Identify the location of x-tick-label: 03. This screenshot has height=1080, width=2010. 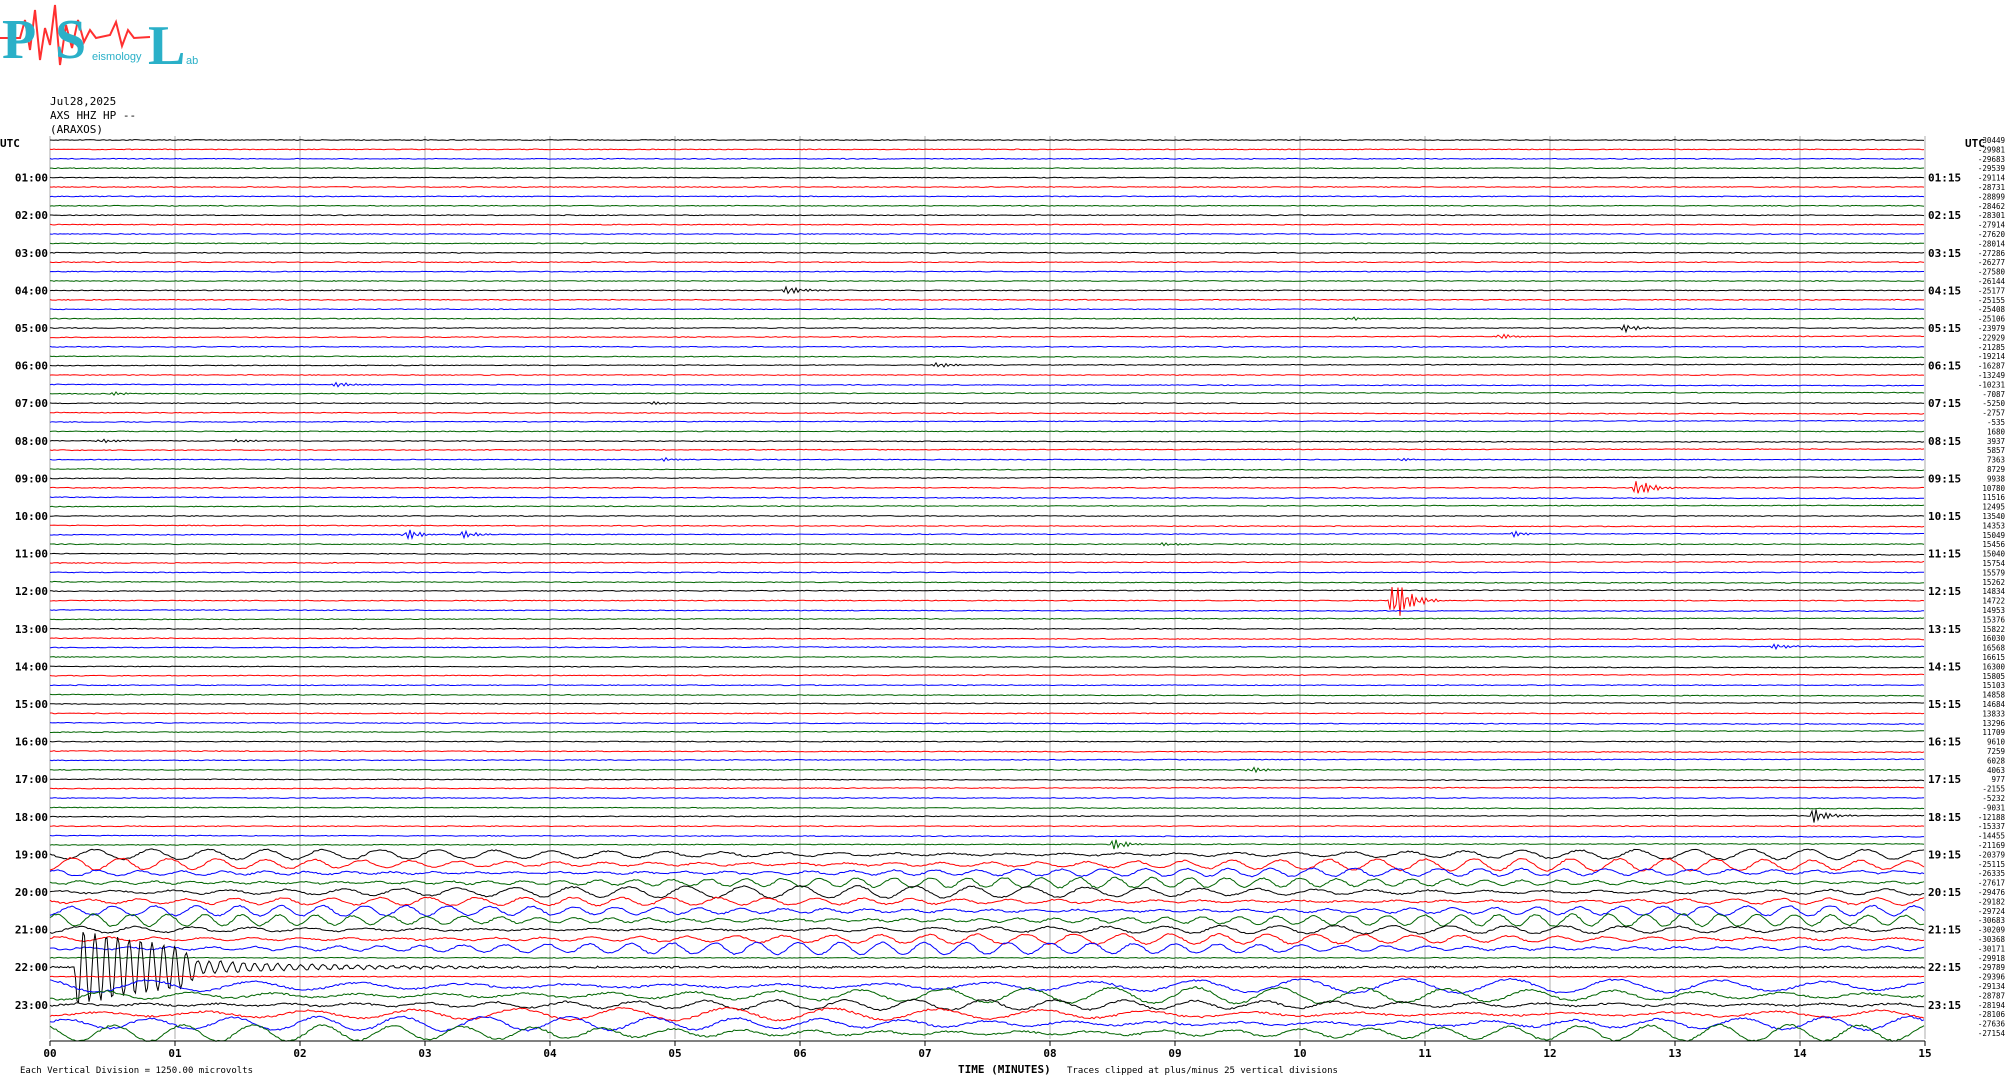
(424, 1053).